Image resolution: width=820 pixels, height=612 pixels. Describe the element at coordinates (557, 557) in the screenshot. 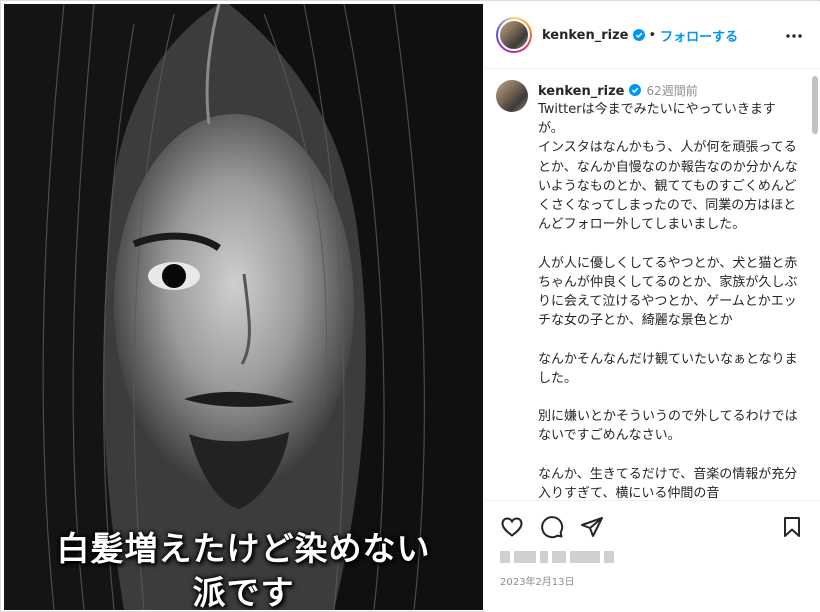

I see `likes-count-blurred` at that location.